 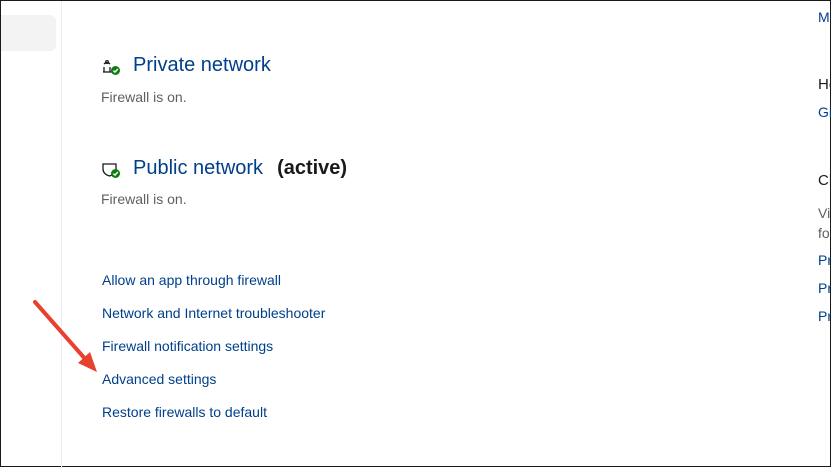 I want to click on public-network-status: Firewall is on., so click(x=144, y=199).